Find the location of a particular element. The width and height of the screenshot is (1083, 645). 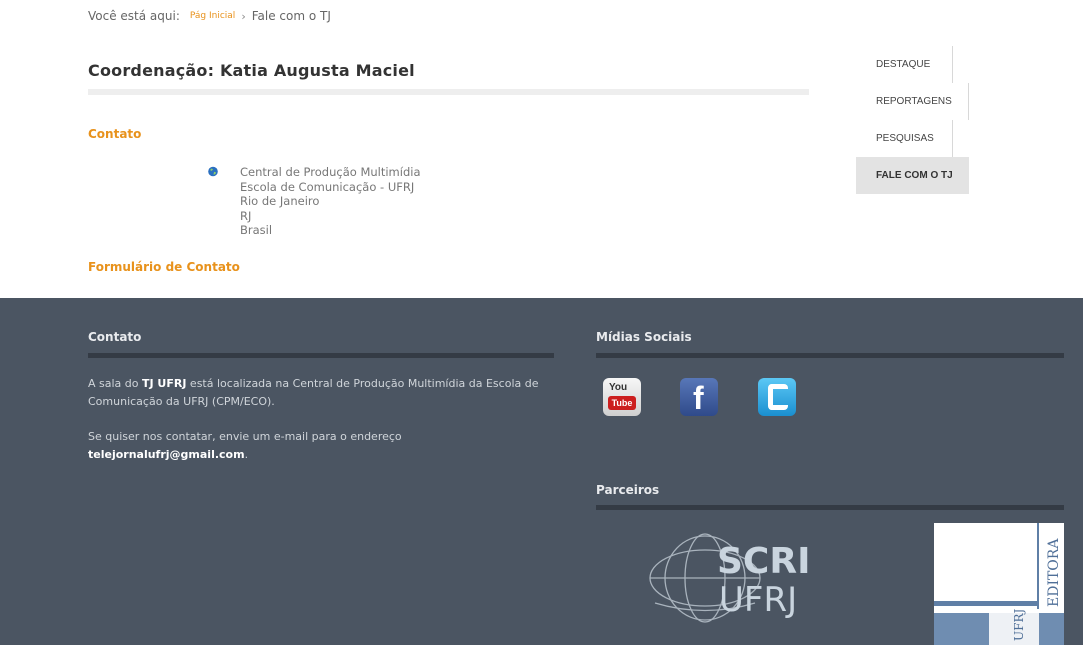

address-line: Rio de Janeiro is located at coordinates (280, 201).